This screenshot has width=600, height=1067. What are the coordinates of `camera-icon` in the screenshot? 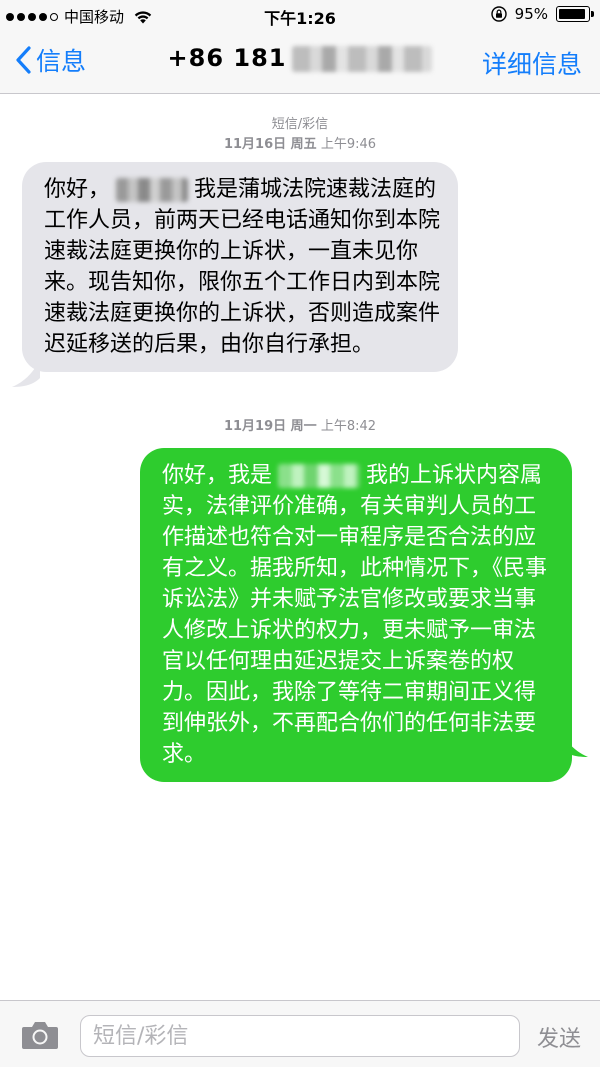 It's located at (40, 1035).